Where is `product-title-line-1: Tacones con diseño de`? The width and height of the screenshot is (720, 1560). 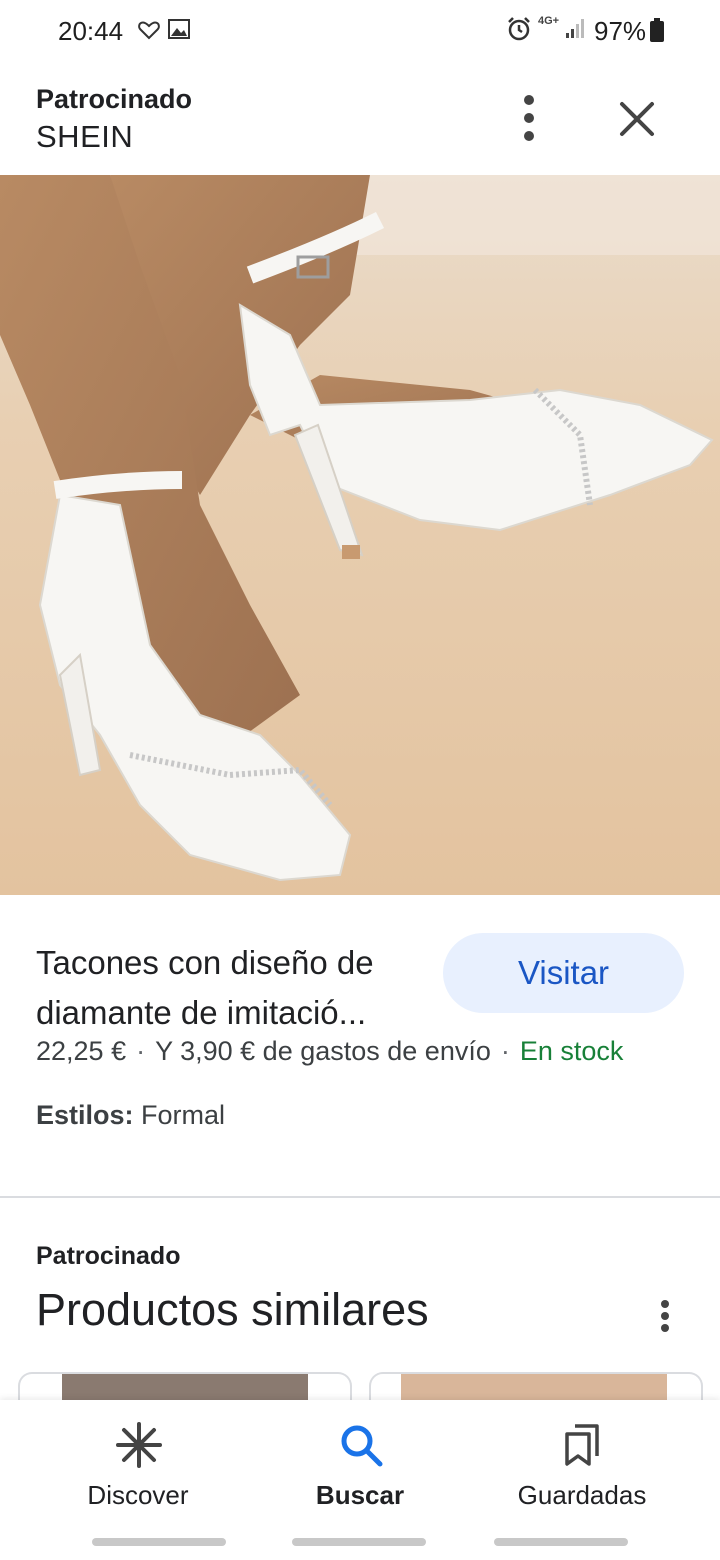 product-title-line-1: Tacones con diseño de is located at coordinates (205, 962).